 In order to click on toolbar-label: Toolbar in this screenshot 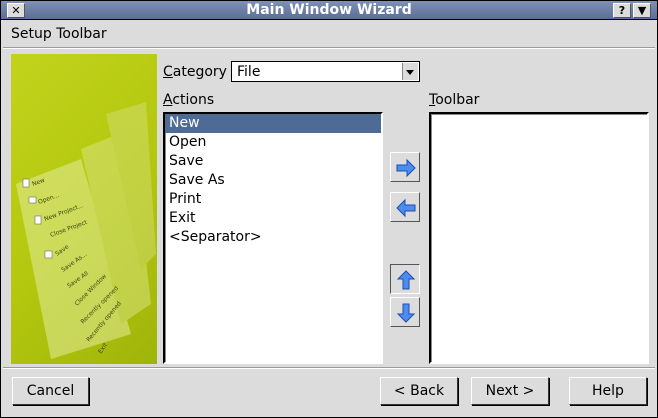, I will do `click(454, 100)`.